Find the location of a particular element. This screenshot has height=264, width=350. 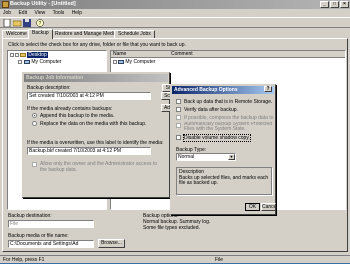

list-item: My Computer is located at coordinates (134, 62).